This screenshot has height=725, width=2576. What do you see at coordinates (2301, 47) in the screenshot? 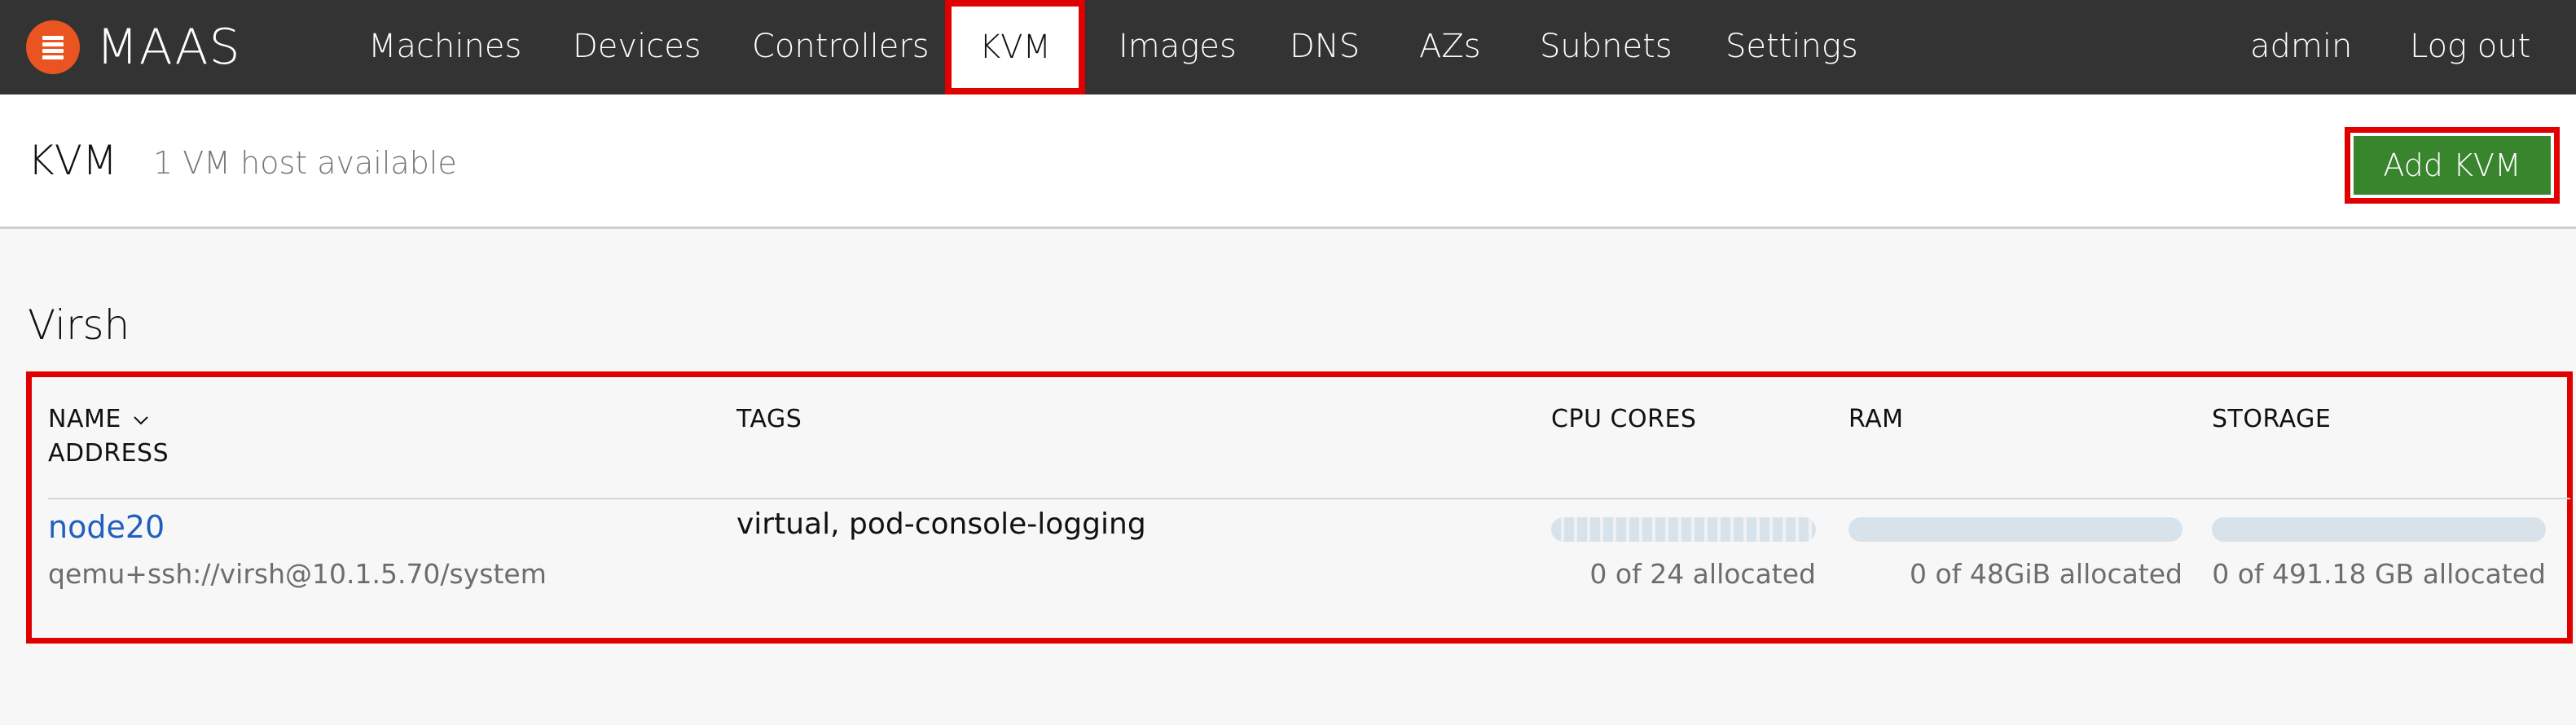
I see `nav-user-admin: admin` at bounding box center [2301, 47].